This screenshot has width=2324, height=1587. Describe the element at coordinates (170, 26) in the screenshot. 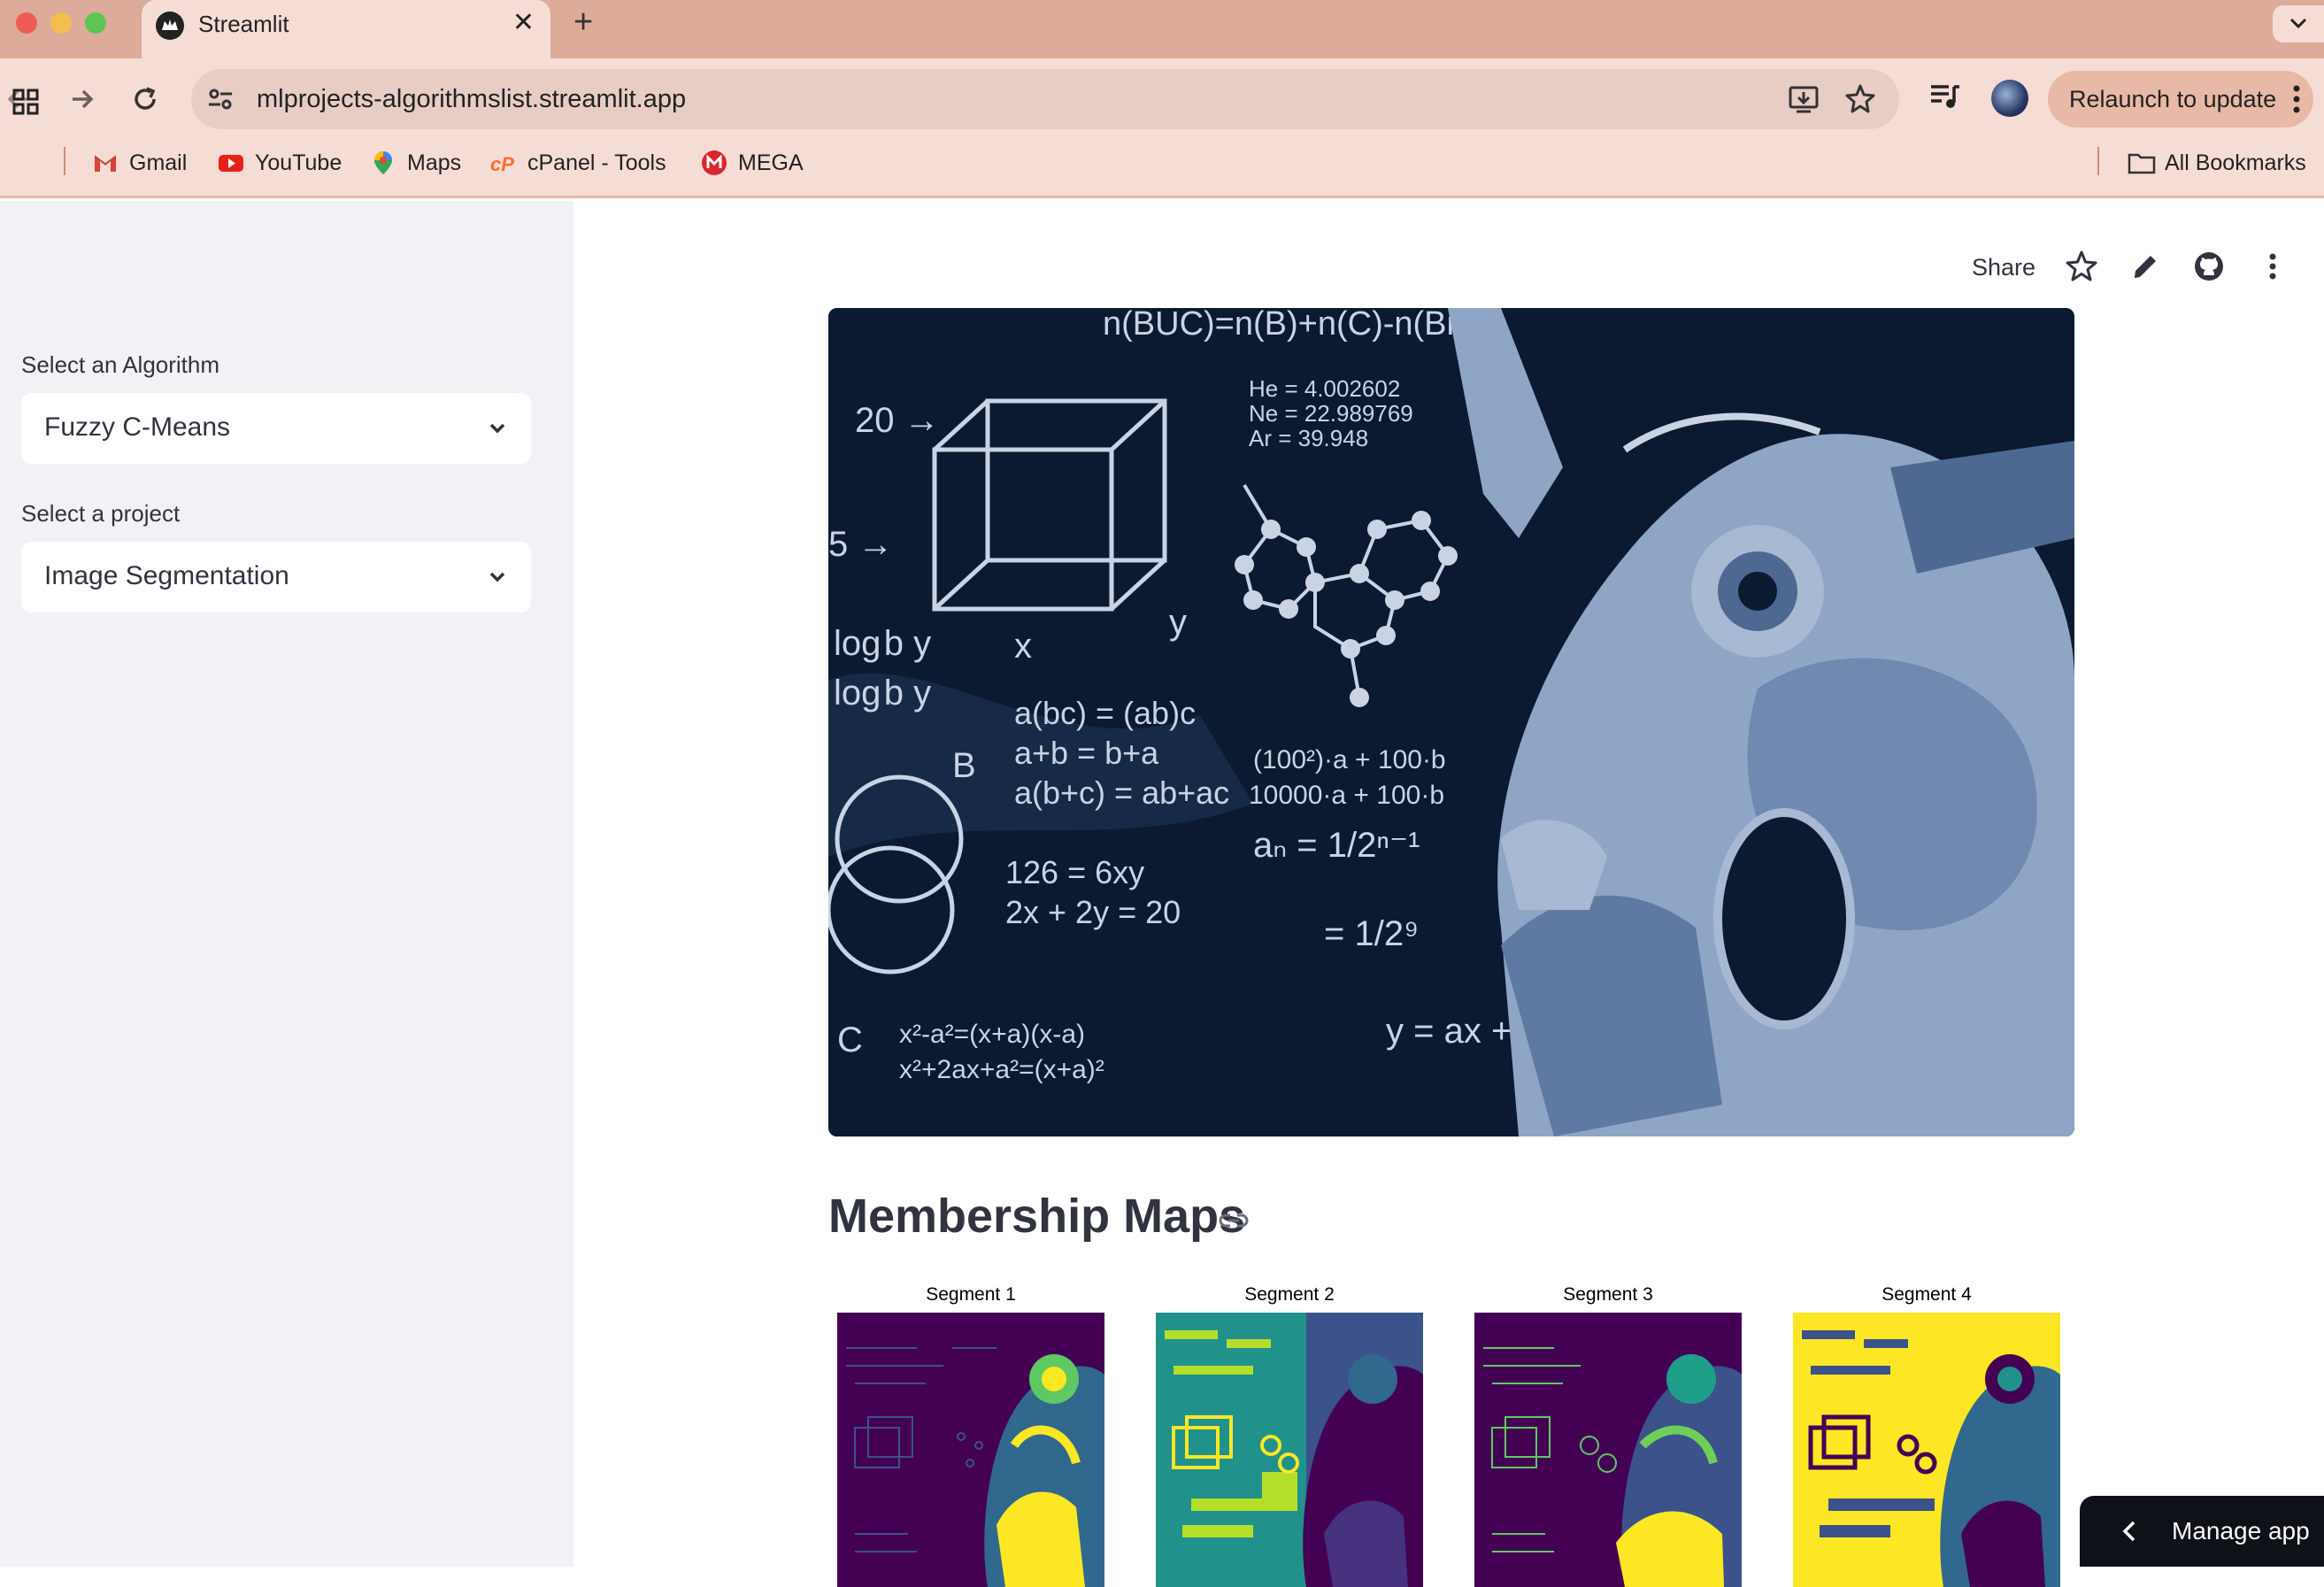

I see `streamlit-favicon-icon` at that location.